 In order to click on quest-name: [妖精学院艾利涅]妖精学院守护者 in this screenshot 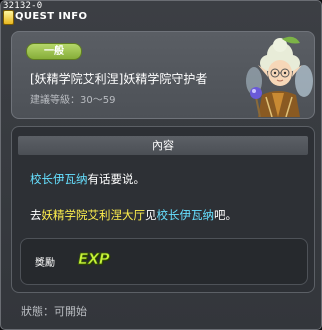, I will do `click(119, 79)`.